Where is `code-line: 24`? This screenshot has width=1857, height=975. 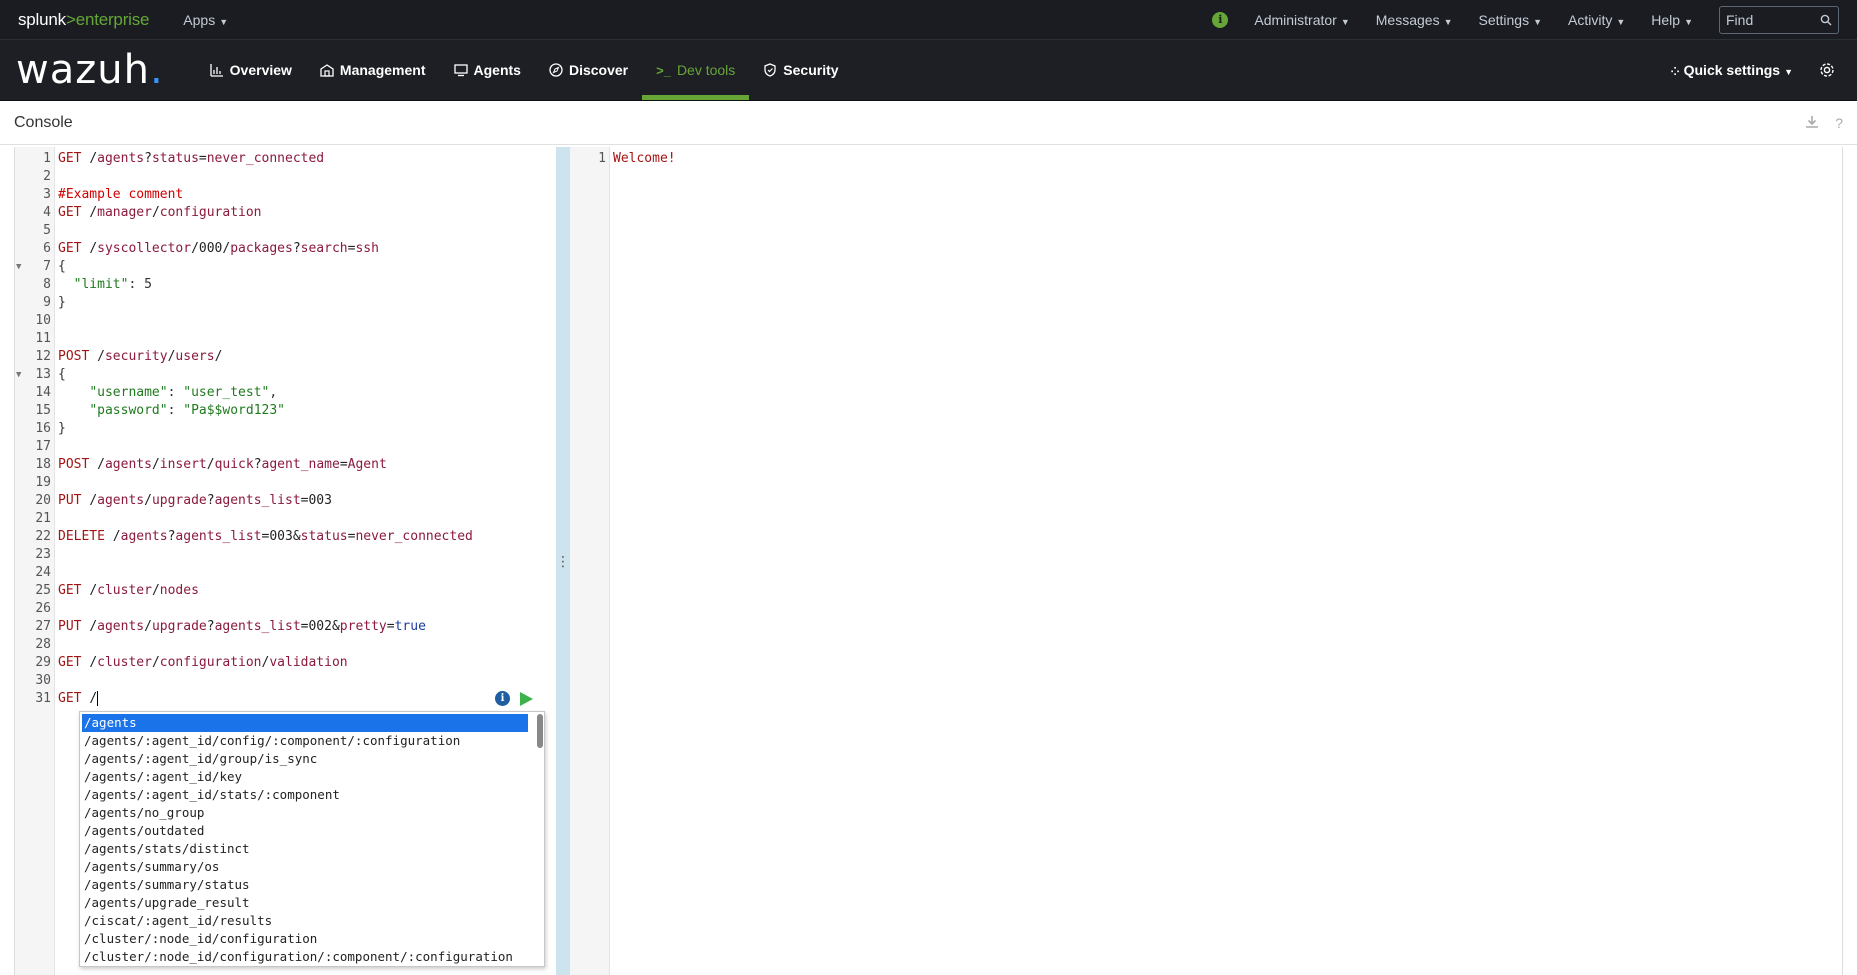
code-line: 24 is located at coordinates (286, 573).